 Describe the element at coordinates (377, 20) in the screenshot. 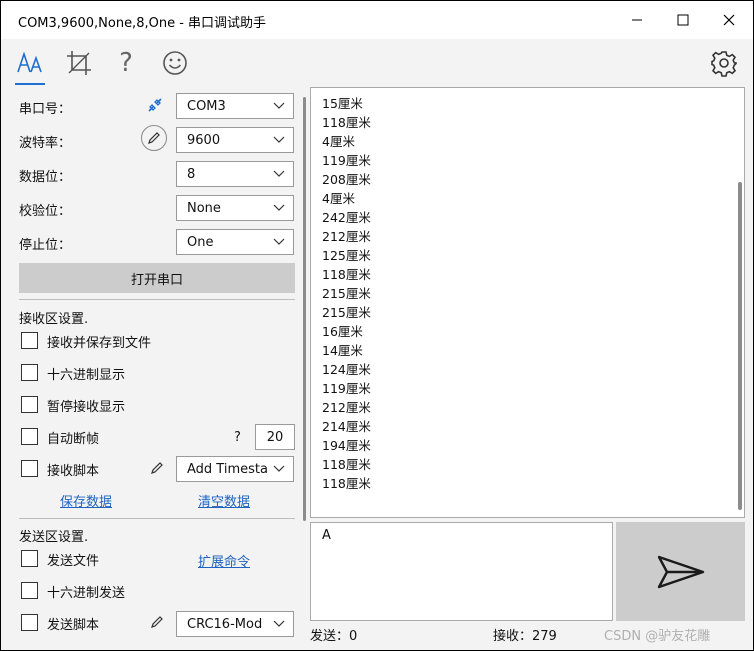

I see `title-bar: COM3,9600,None,8,One - 串口调试助手` at that location.